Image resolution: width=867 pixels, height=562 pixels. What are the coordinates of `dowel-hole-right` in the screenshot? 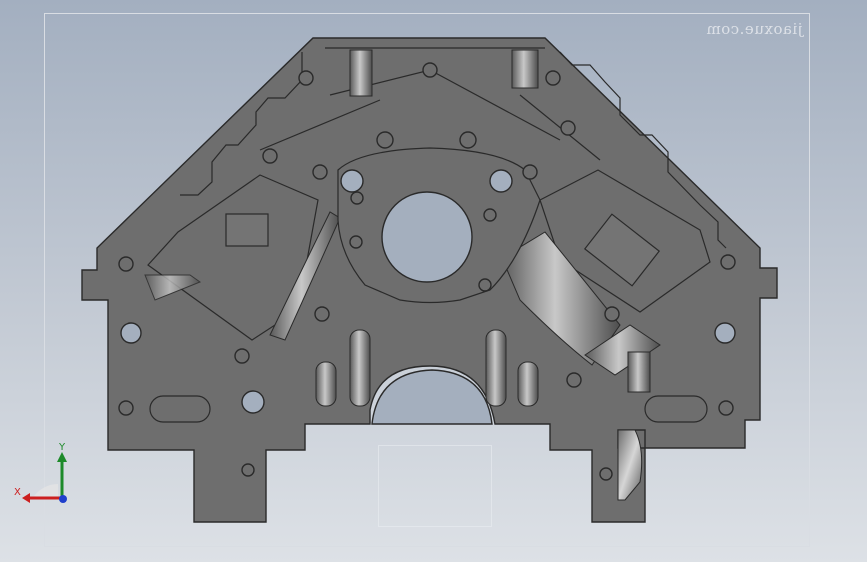 It's located at (725, 333).